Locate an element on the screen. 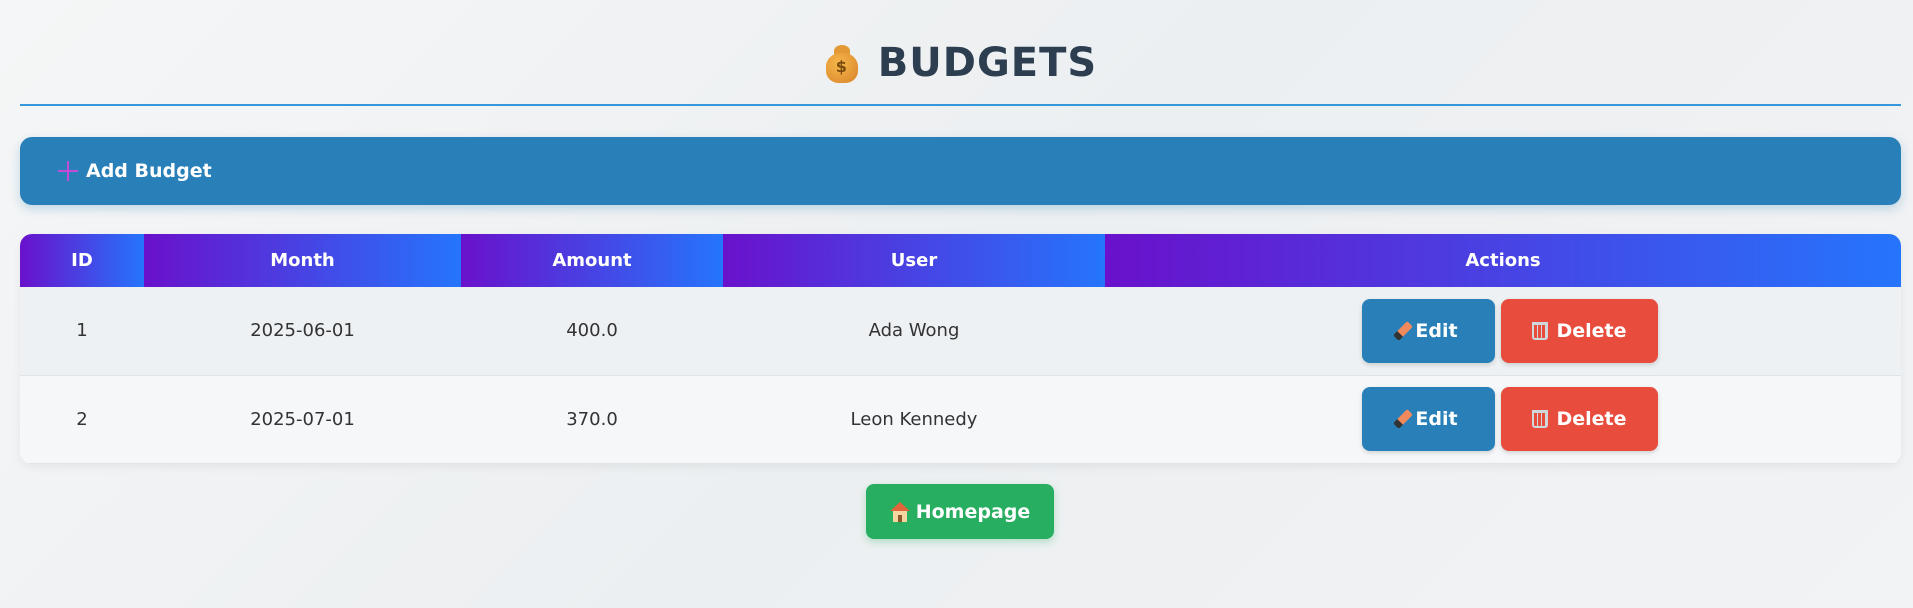 The height and width of the screenshot is (608, 1913). table-header-row: ID Month Amount User Actions is located at coordinates (960, 260).